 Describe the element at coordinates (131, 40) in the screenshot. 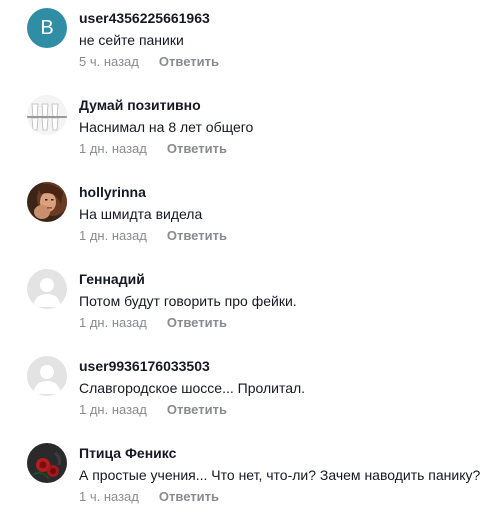

I see `comment-text: не сейте паники` at that location.